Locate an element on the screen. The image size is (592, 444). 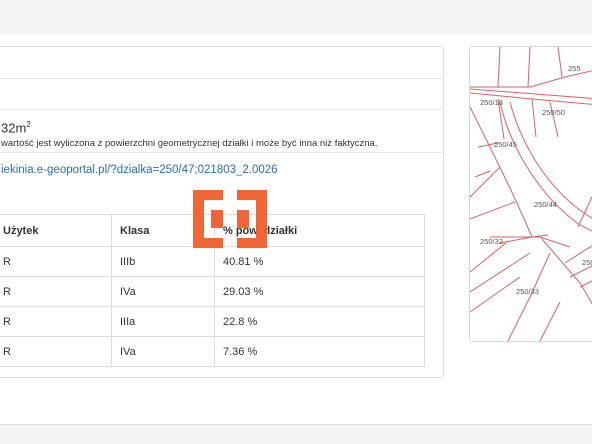
table-row: R IVa 7.36 % is located at coordinates (212, 351).